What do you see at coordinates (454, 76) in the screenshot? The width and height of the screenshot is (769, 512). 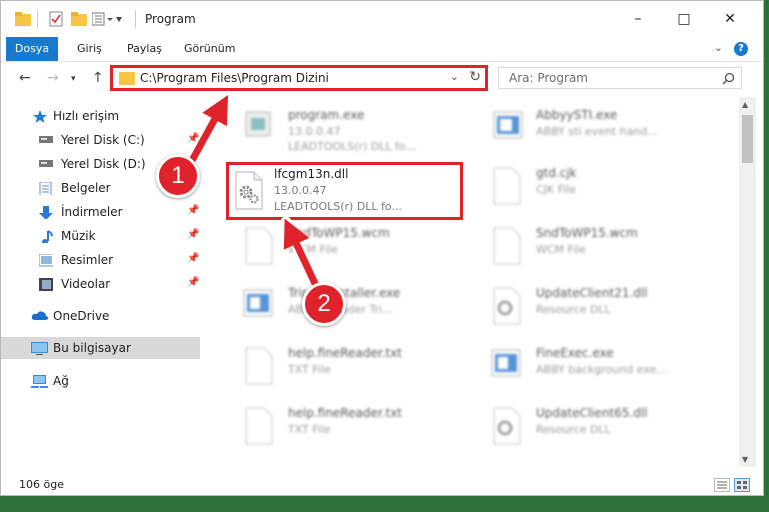 I see `chevron-down-icon: ⌄` at bounding box center [454, 76].